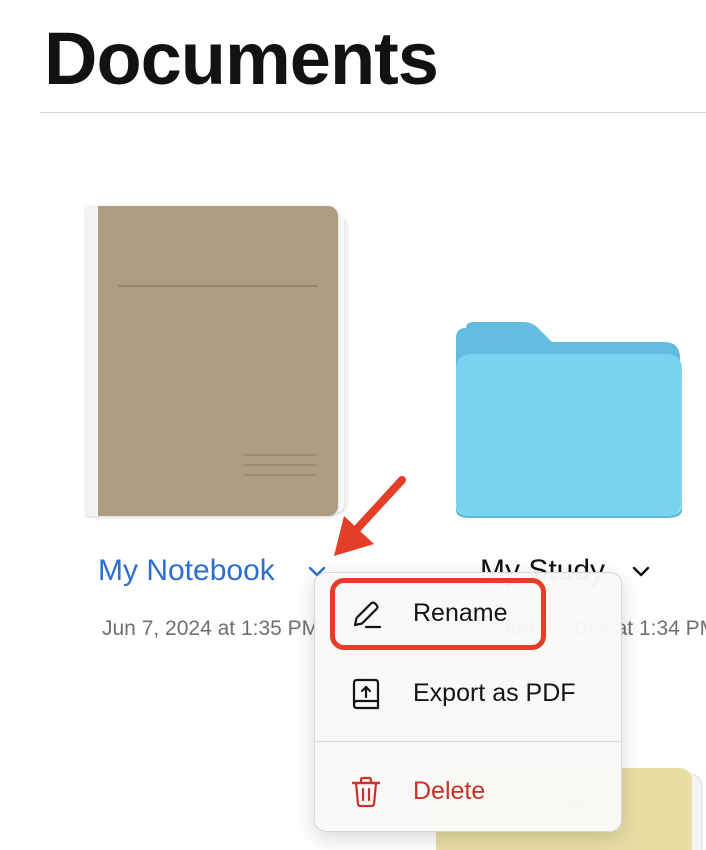 The height and width of the screenshot is (850, 706). Describe the element at coordinates (218, 286) in the screenshot. I see `notebook-title-line` at that location.